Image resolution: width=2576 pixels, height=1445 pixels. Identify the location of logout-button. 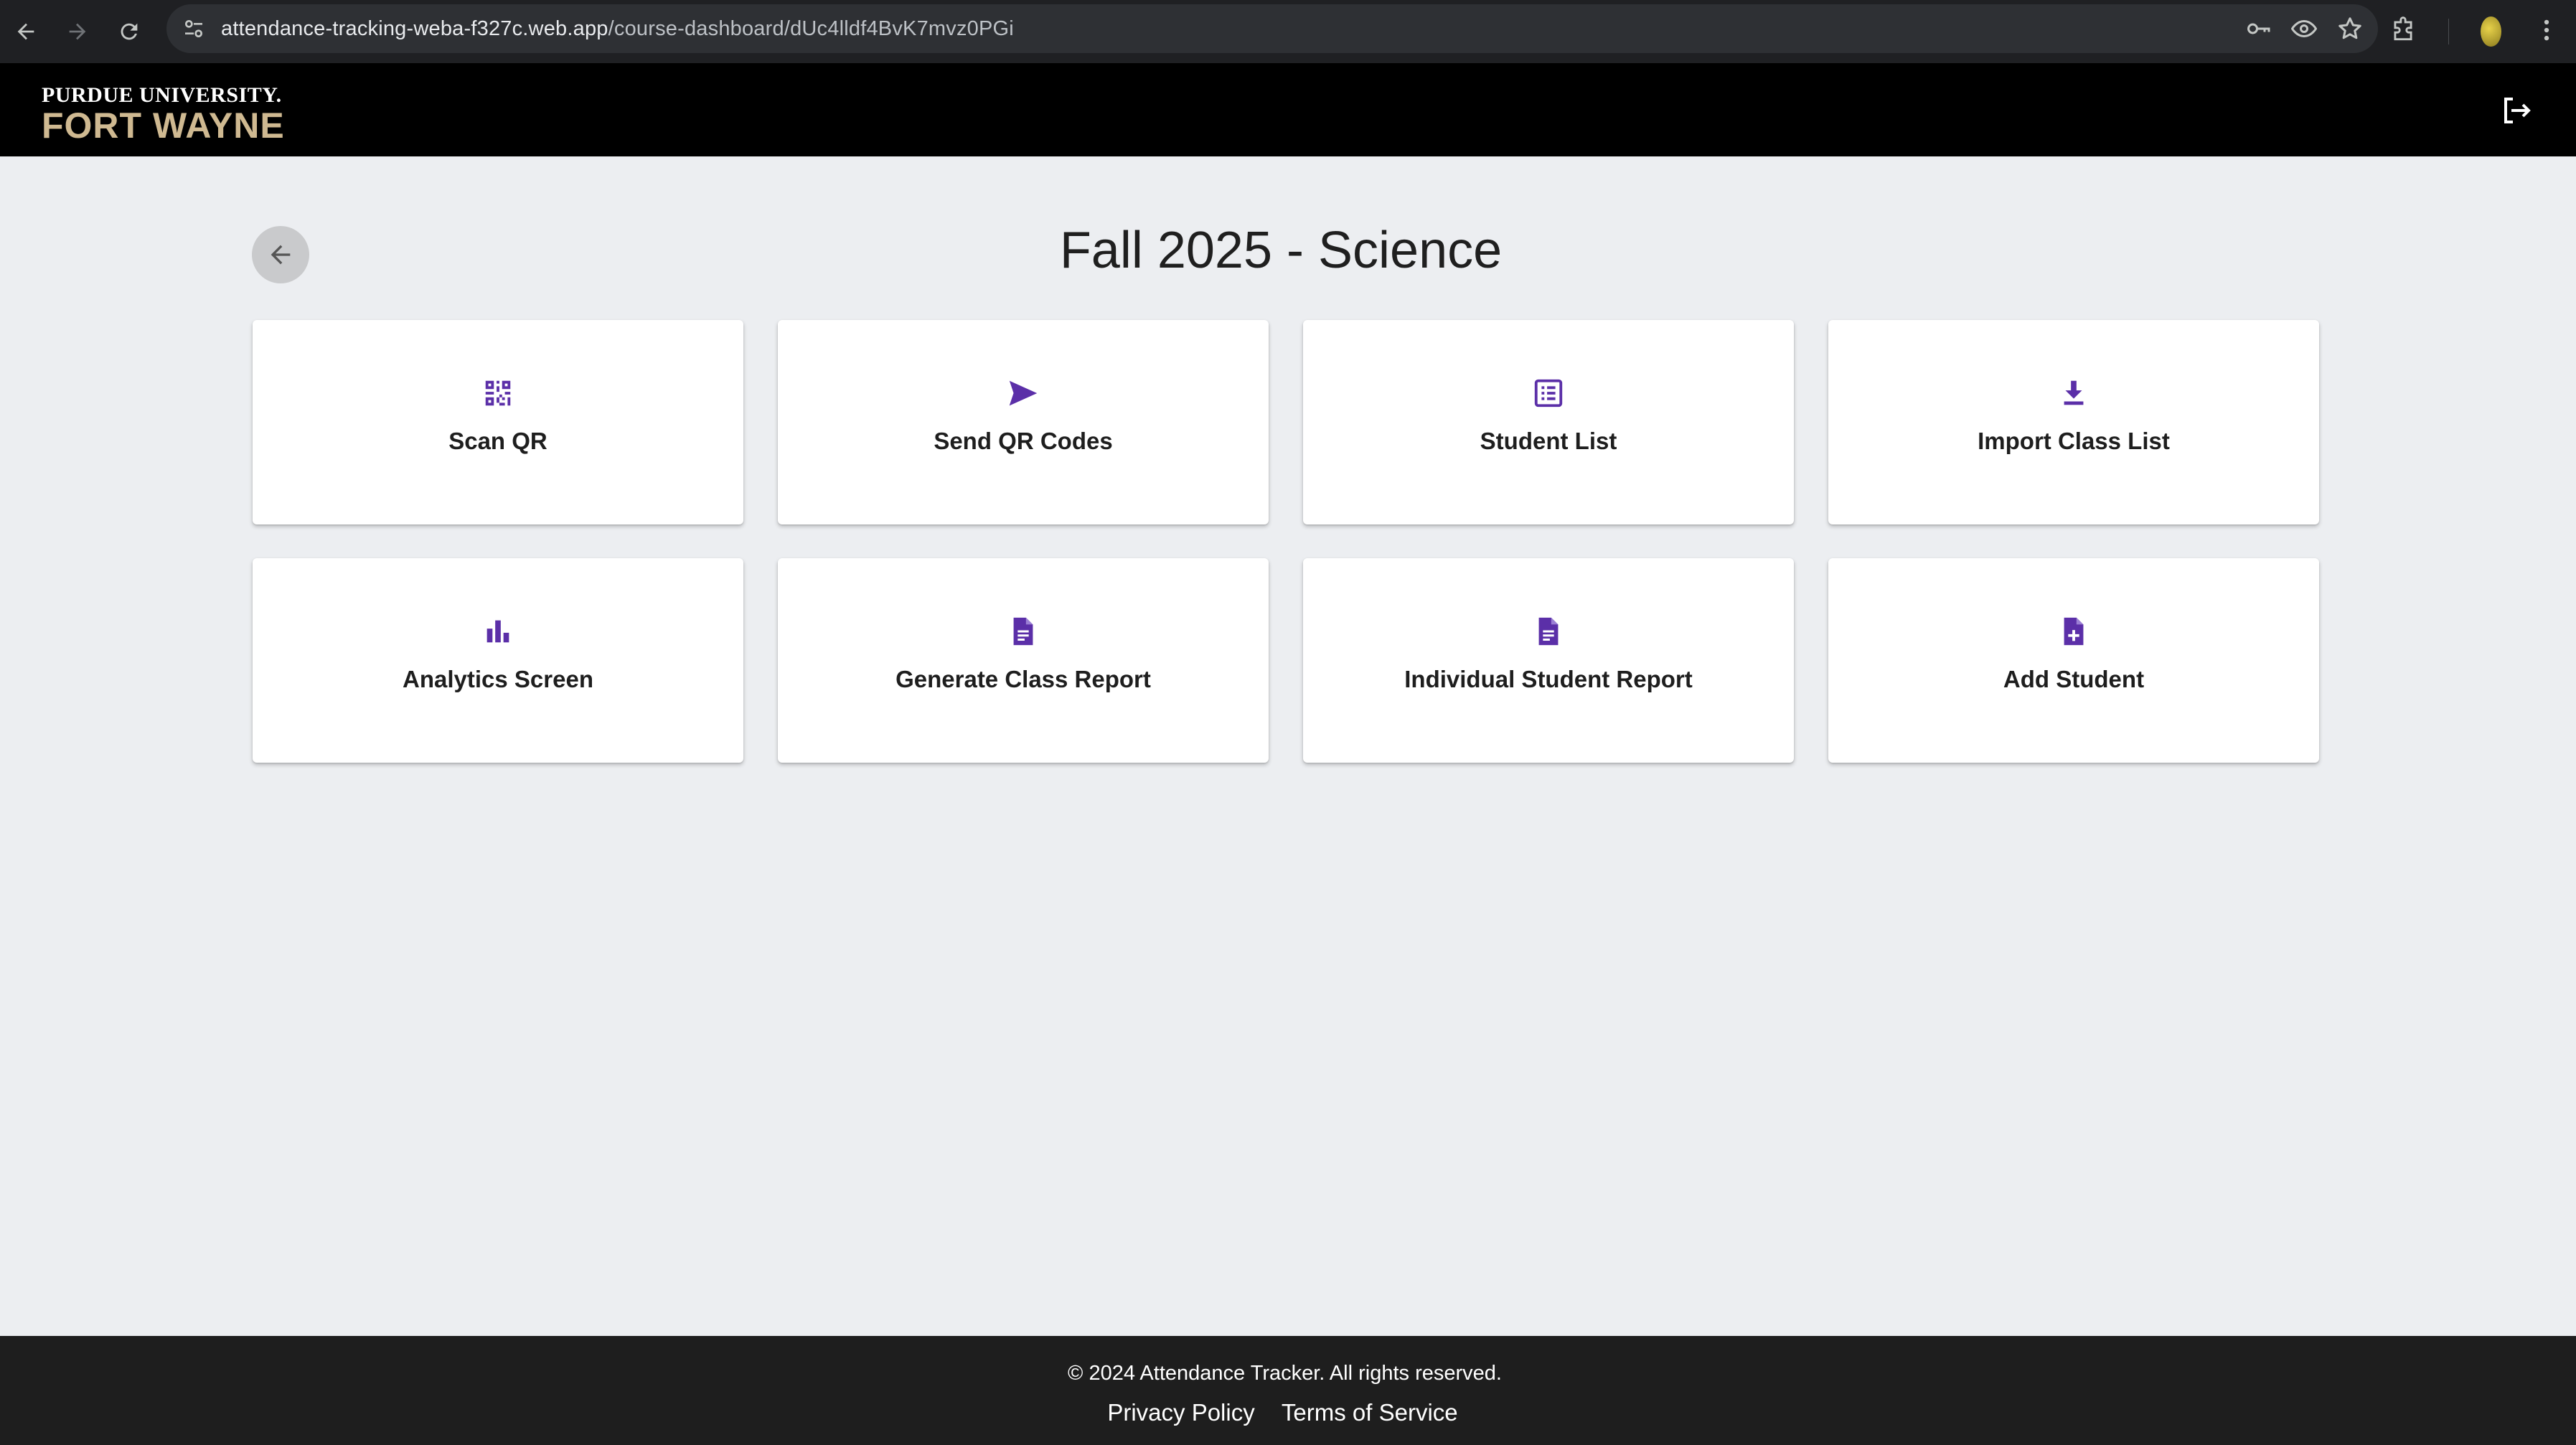
(2515, 110).